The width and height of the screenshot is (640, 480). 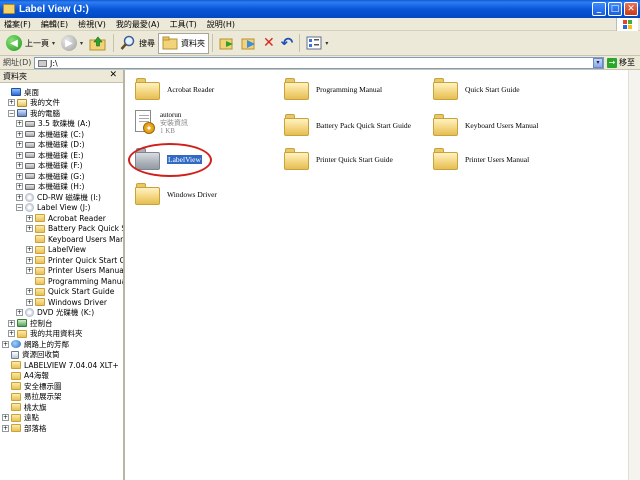 What do you see at coordinates (227, 43) in the screenshot?
I see `move-to-button` at bounding box center [227, 43].